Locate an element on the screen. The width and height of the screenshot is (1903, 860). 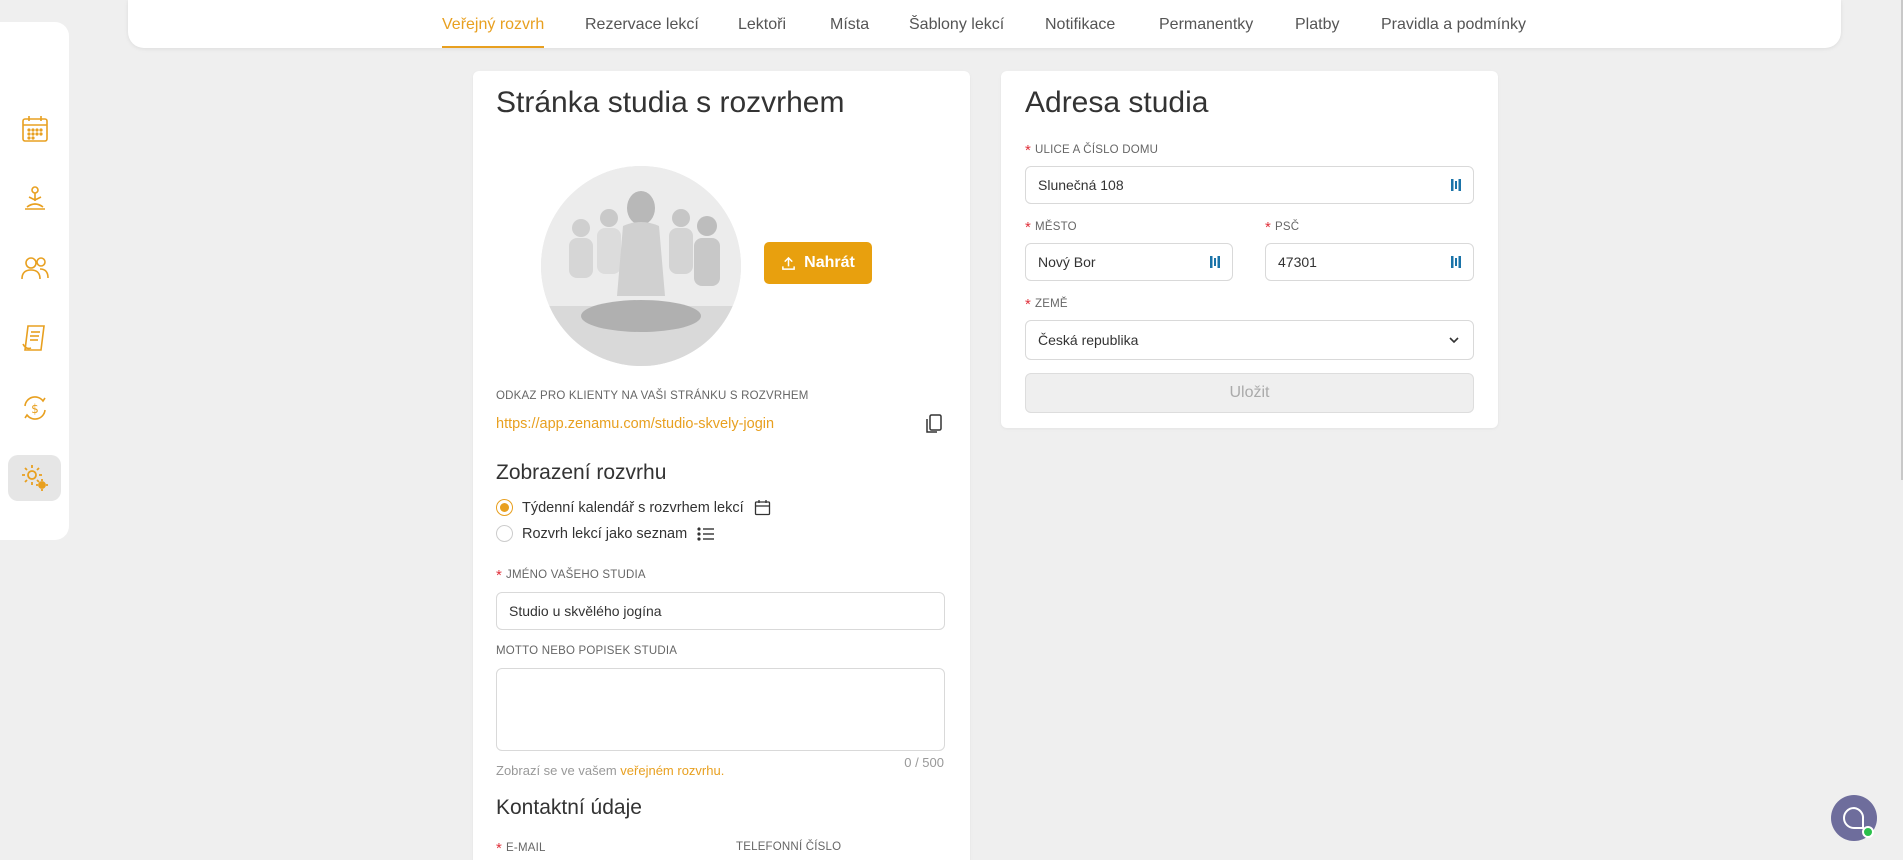
country-select: Česká republika is located at coordinates (1249, 340).